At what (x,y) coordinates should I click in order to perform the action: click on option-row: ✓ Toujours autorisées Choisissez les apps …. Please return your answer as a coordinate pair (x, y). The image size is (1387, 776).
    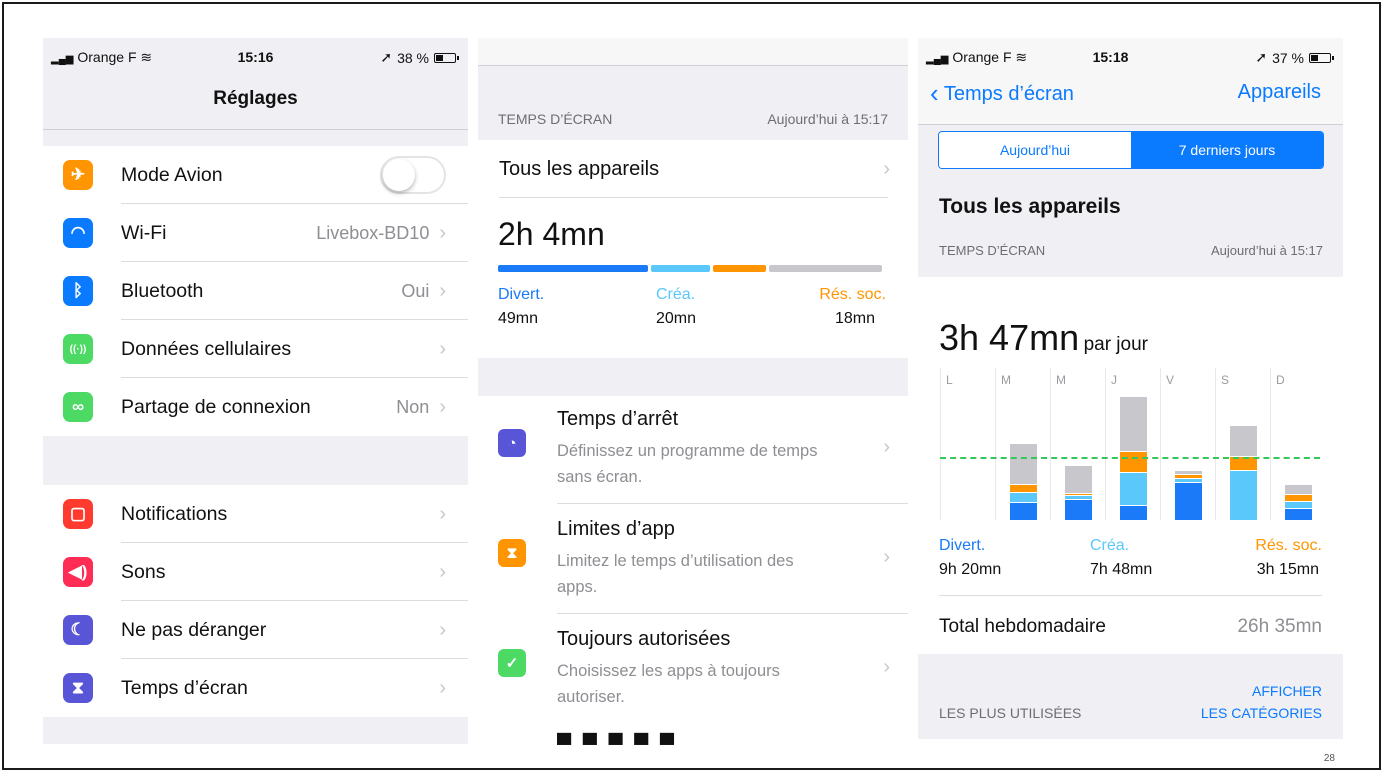
    Looking at the image, I should click on (693, 670).